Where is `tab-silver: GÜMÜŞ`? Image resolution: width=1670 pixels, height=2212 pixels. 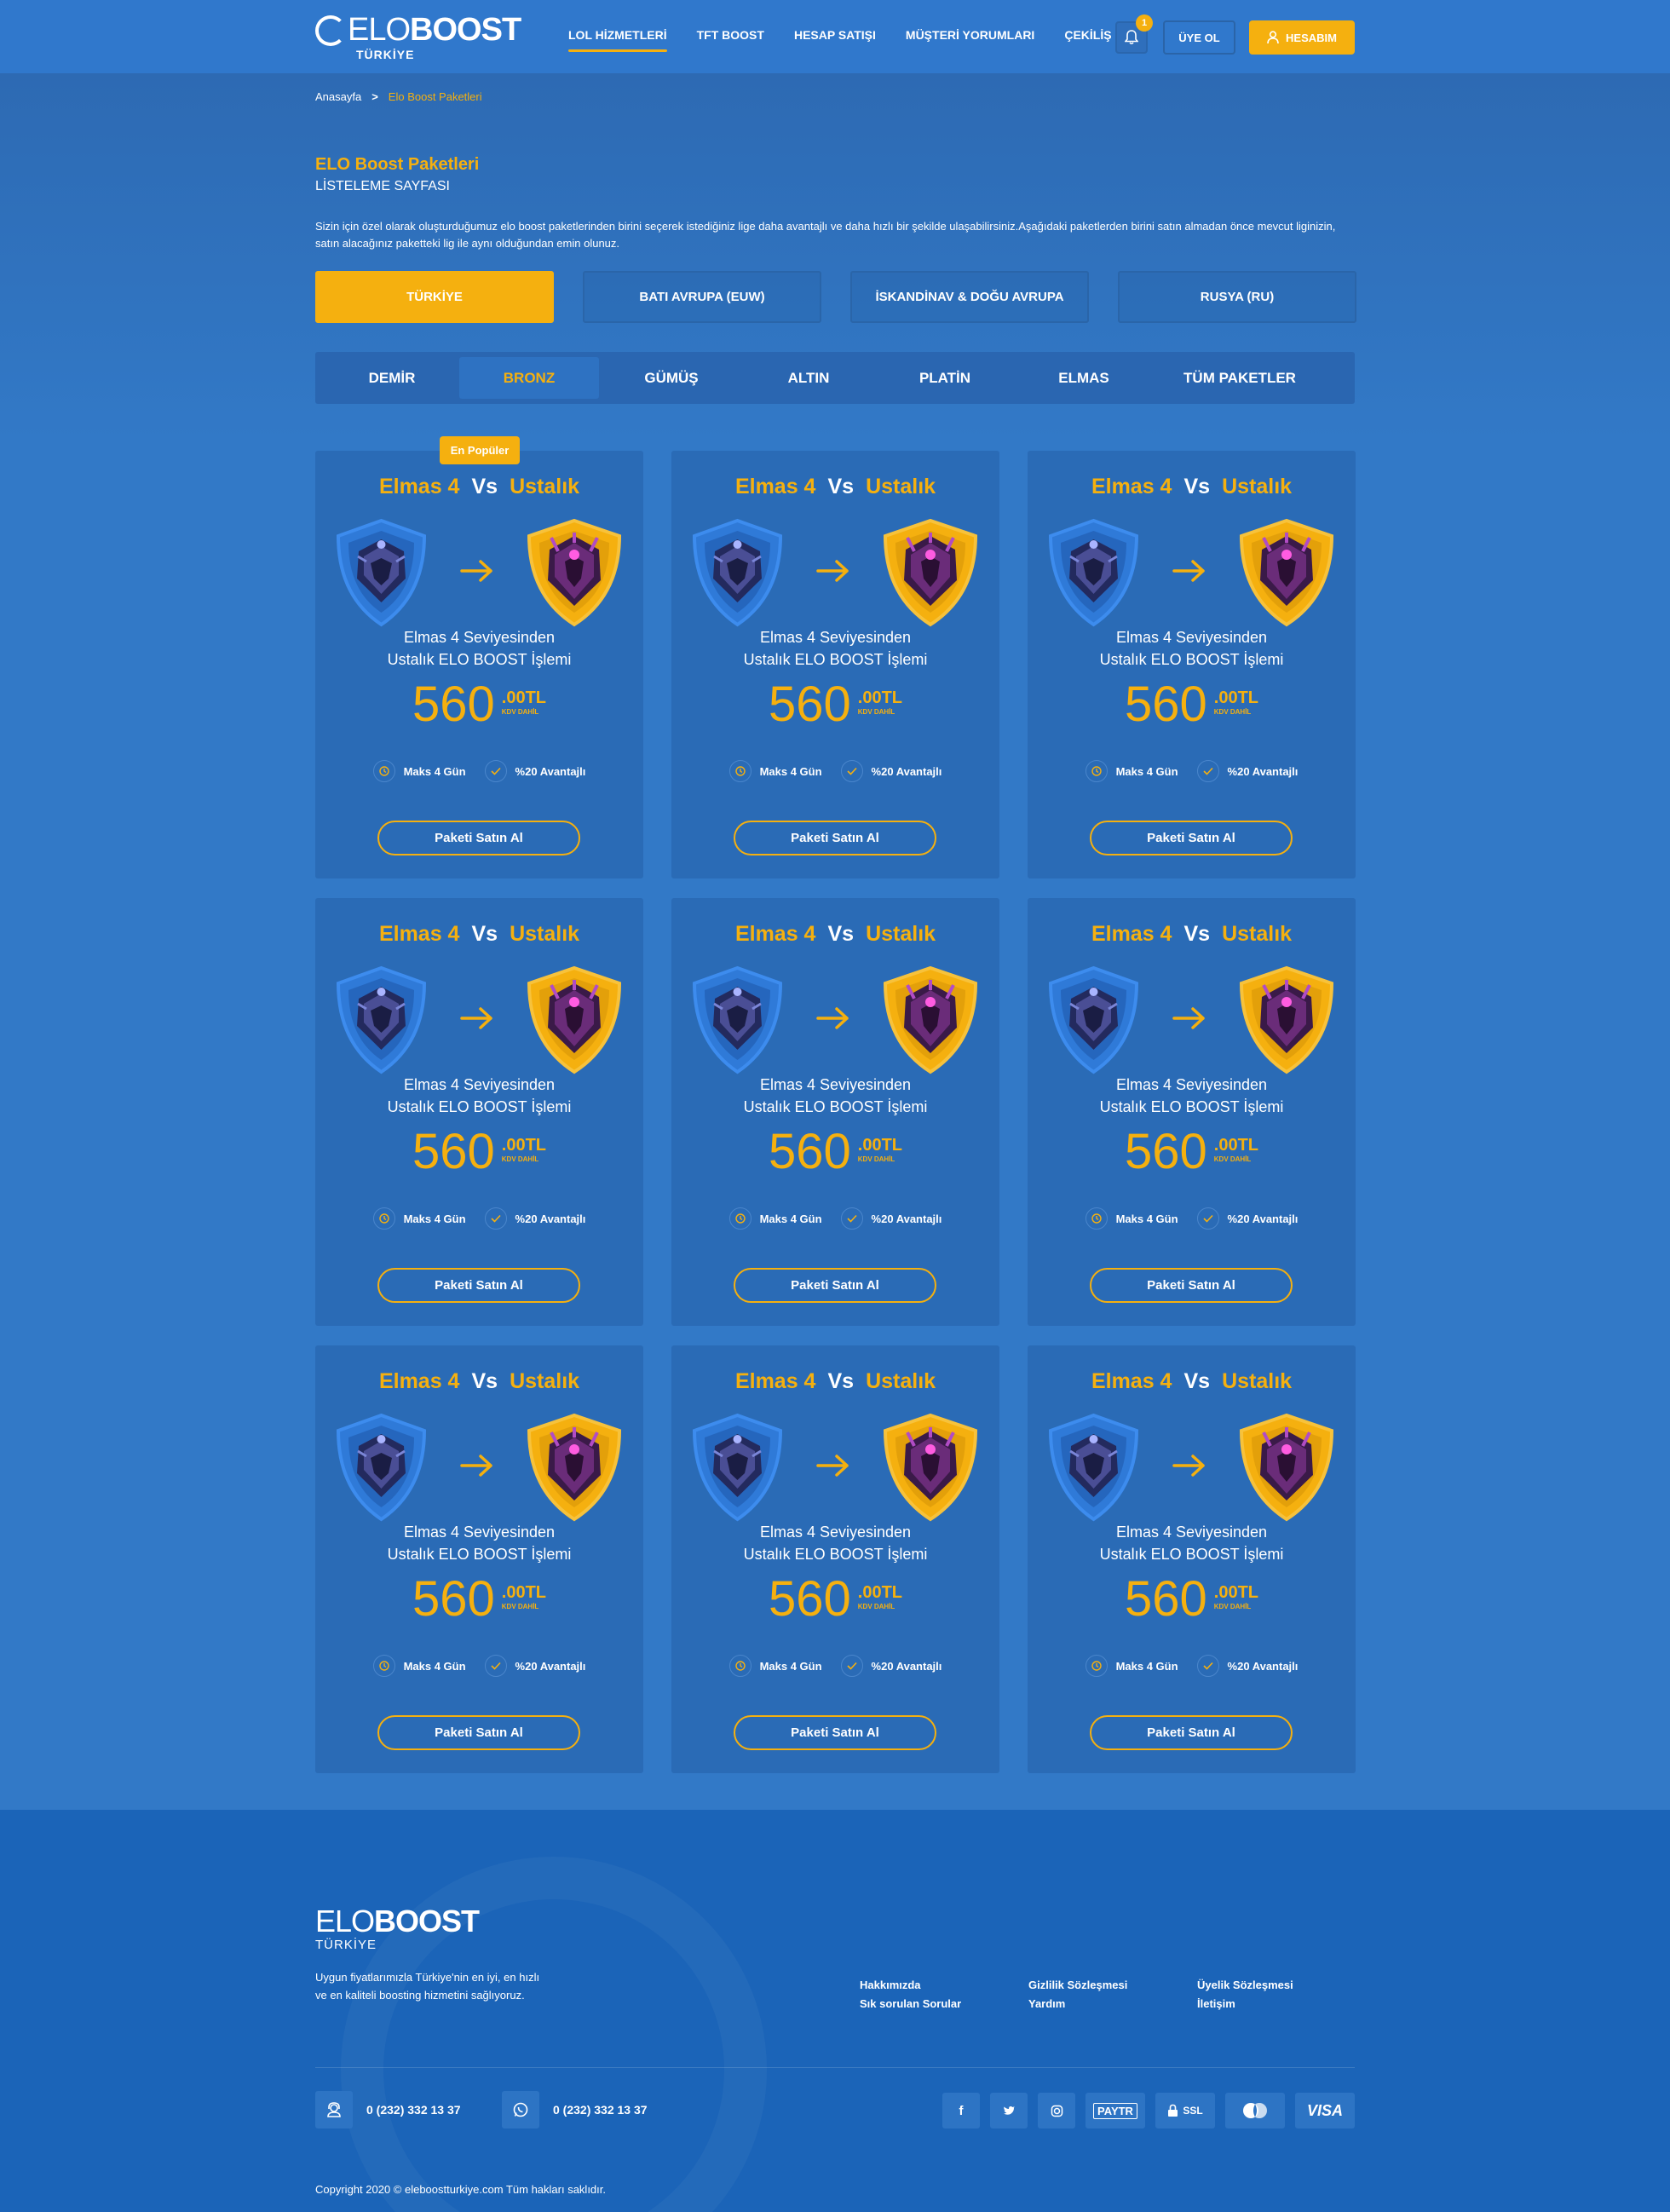 tab-silver: GÜMÜŞ is located at coordinates (671, 378).